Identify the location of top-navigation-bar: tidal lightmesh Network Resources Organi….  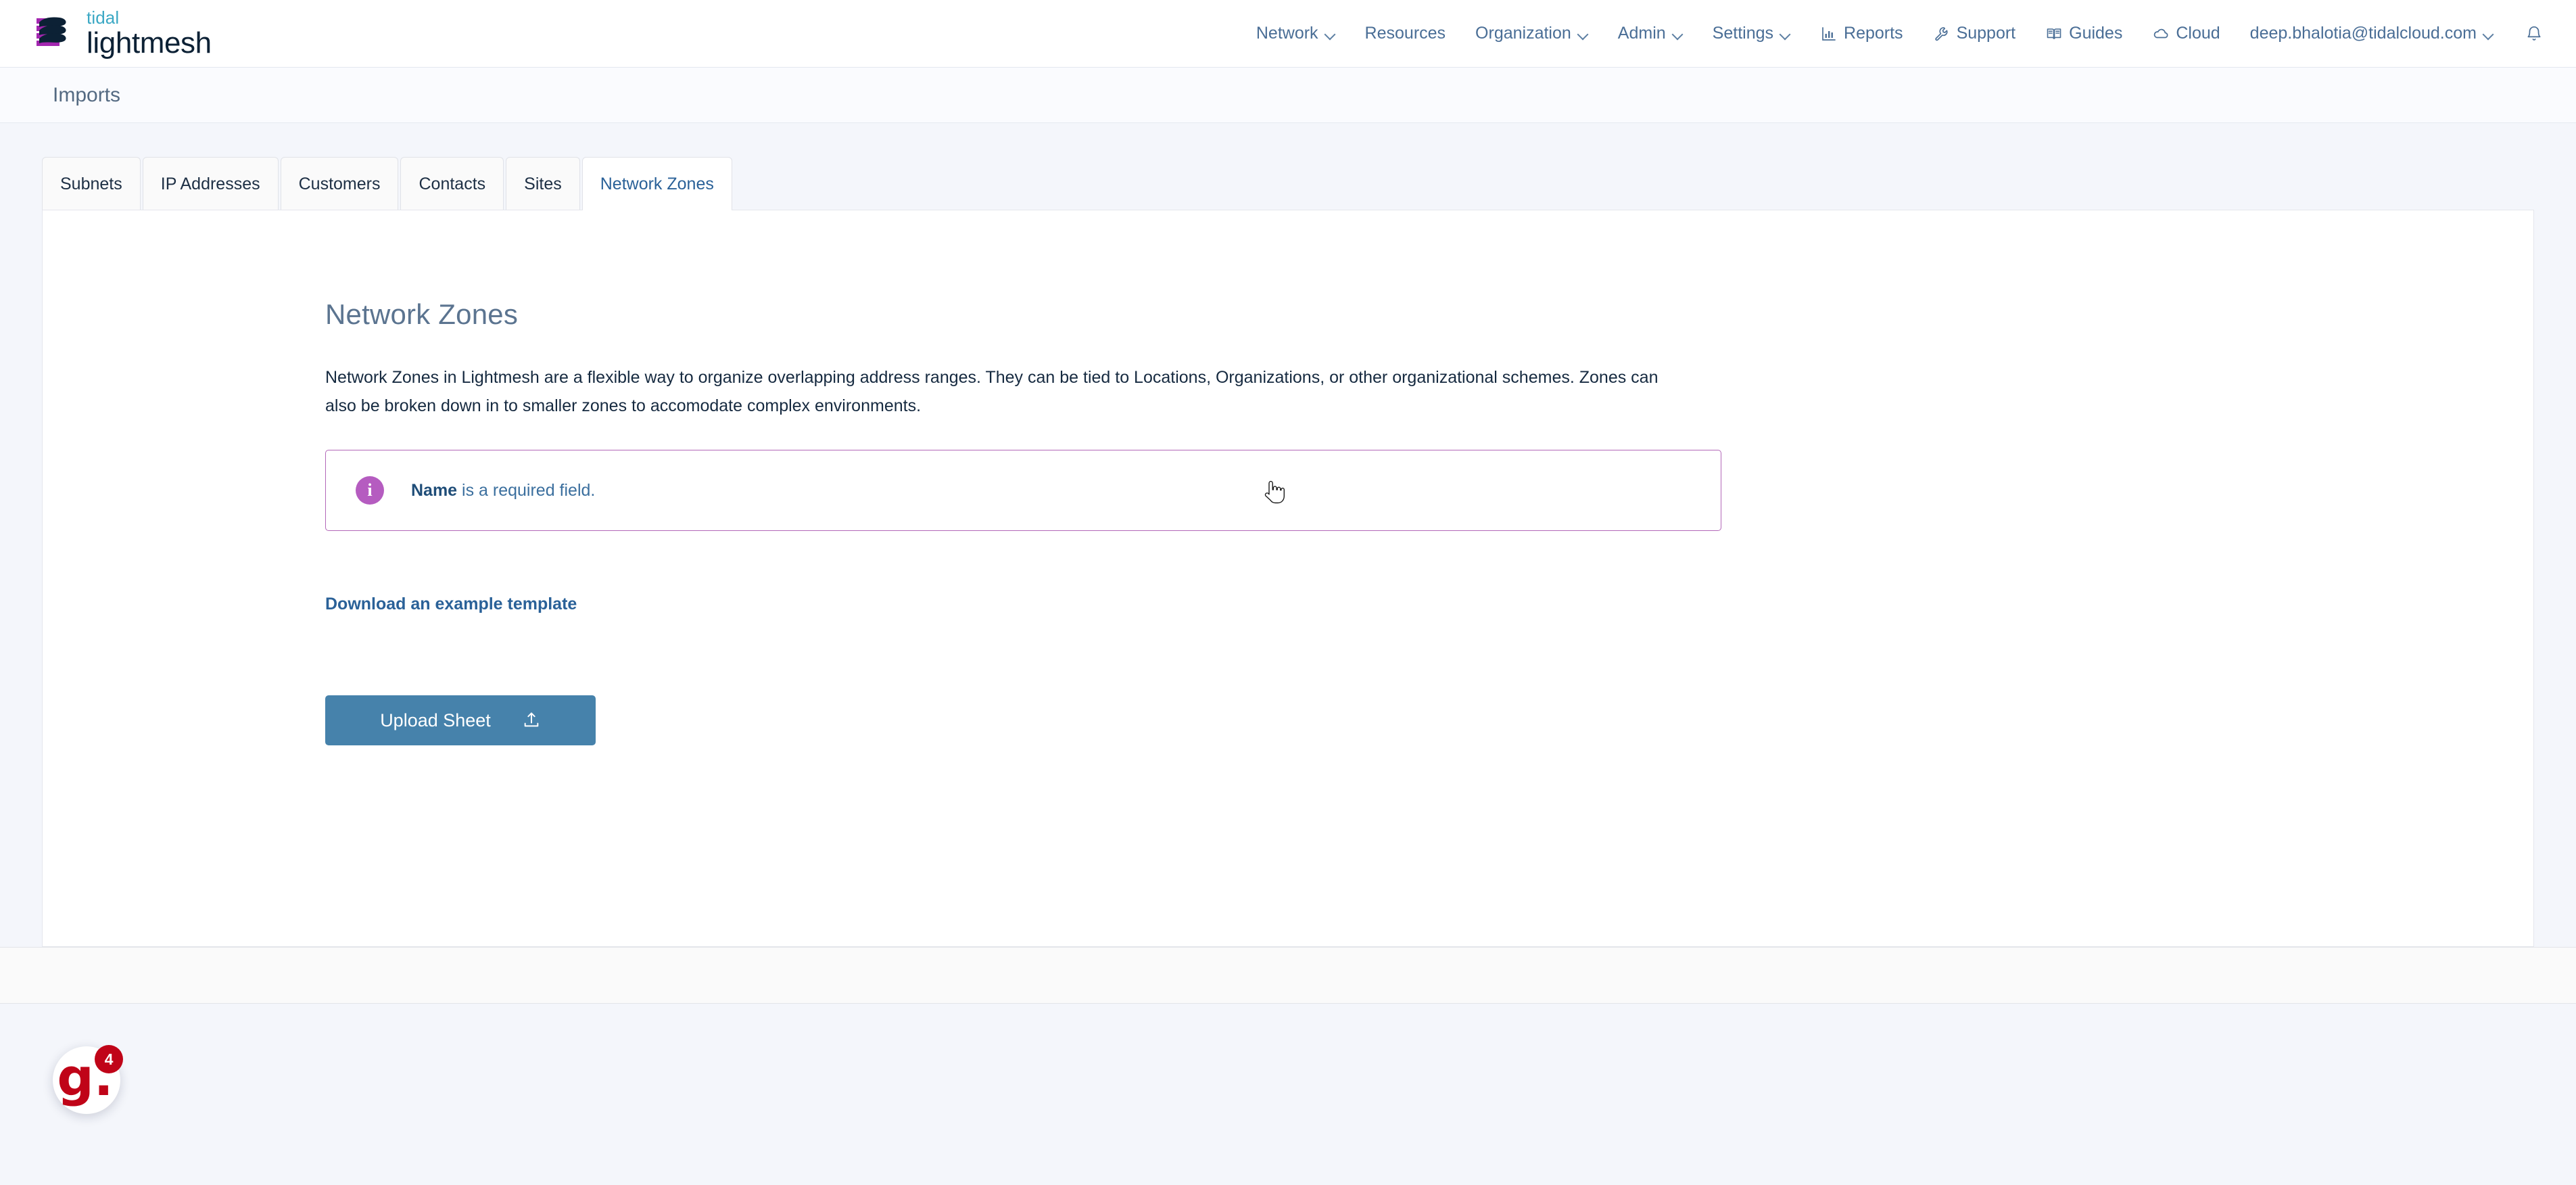
(1288, 34).